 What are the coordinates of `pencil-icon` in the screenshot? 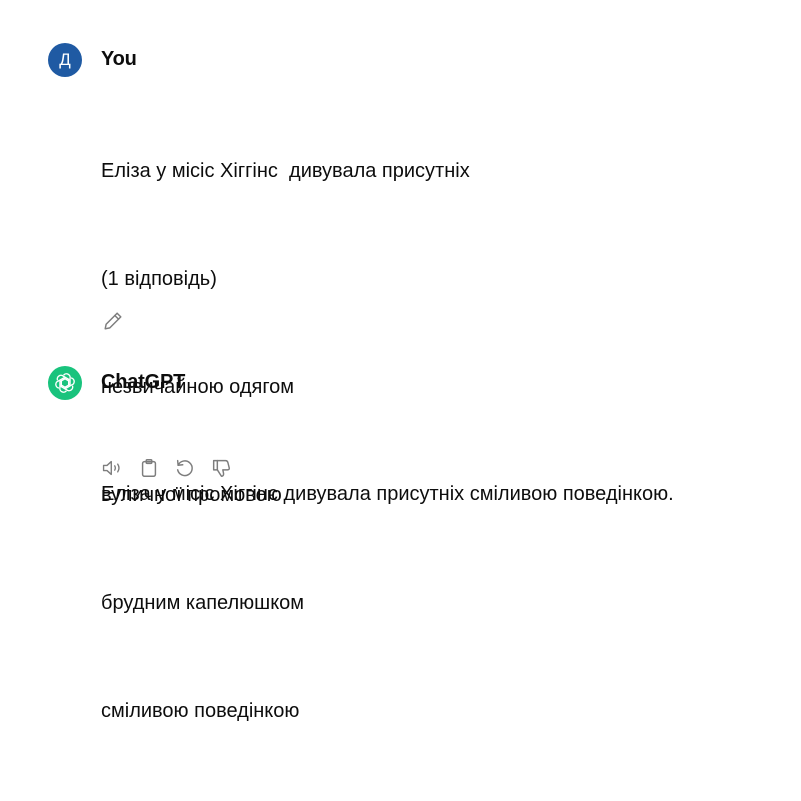 It's located at (113, 321).